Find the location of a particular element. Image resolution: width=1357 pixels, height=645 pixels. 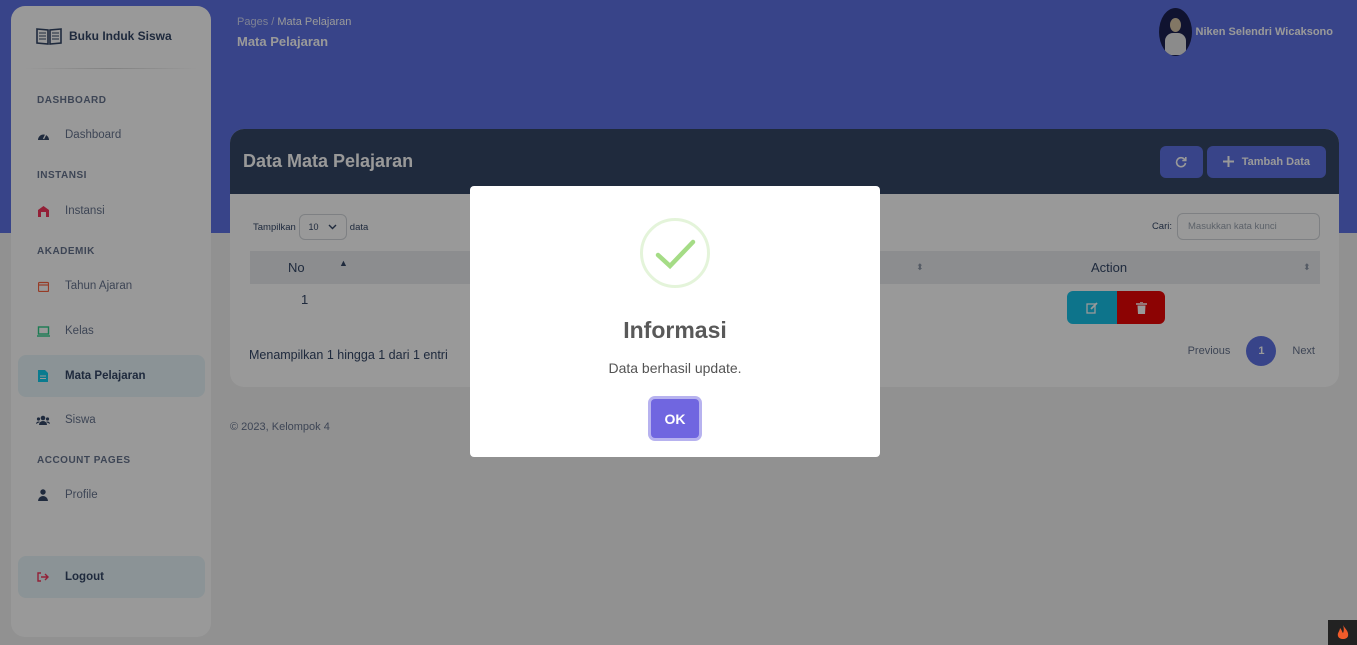

flame-icon is located at coordinates (1342, 632).